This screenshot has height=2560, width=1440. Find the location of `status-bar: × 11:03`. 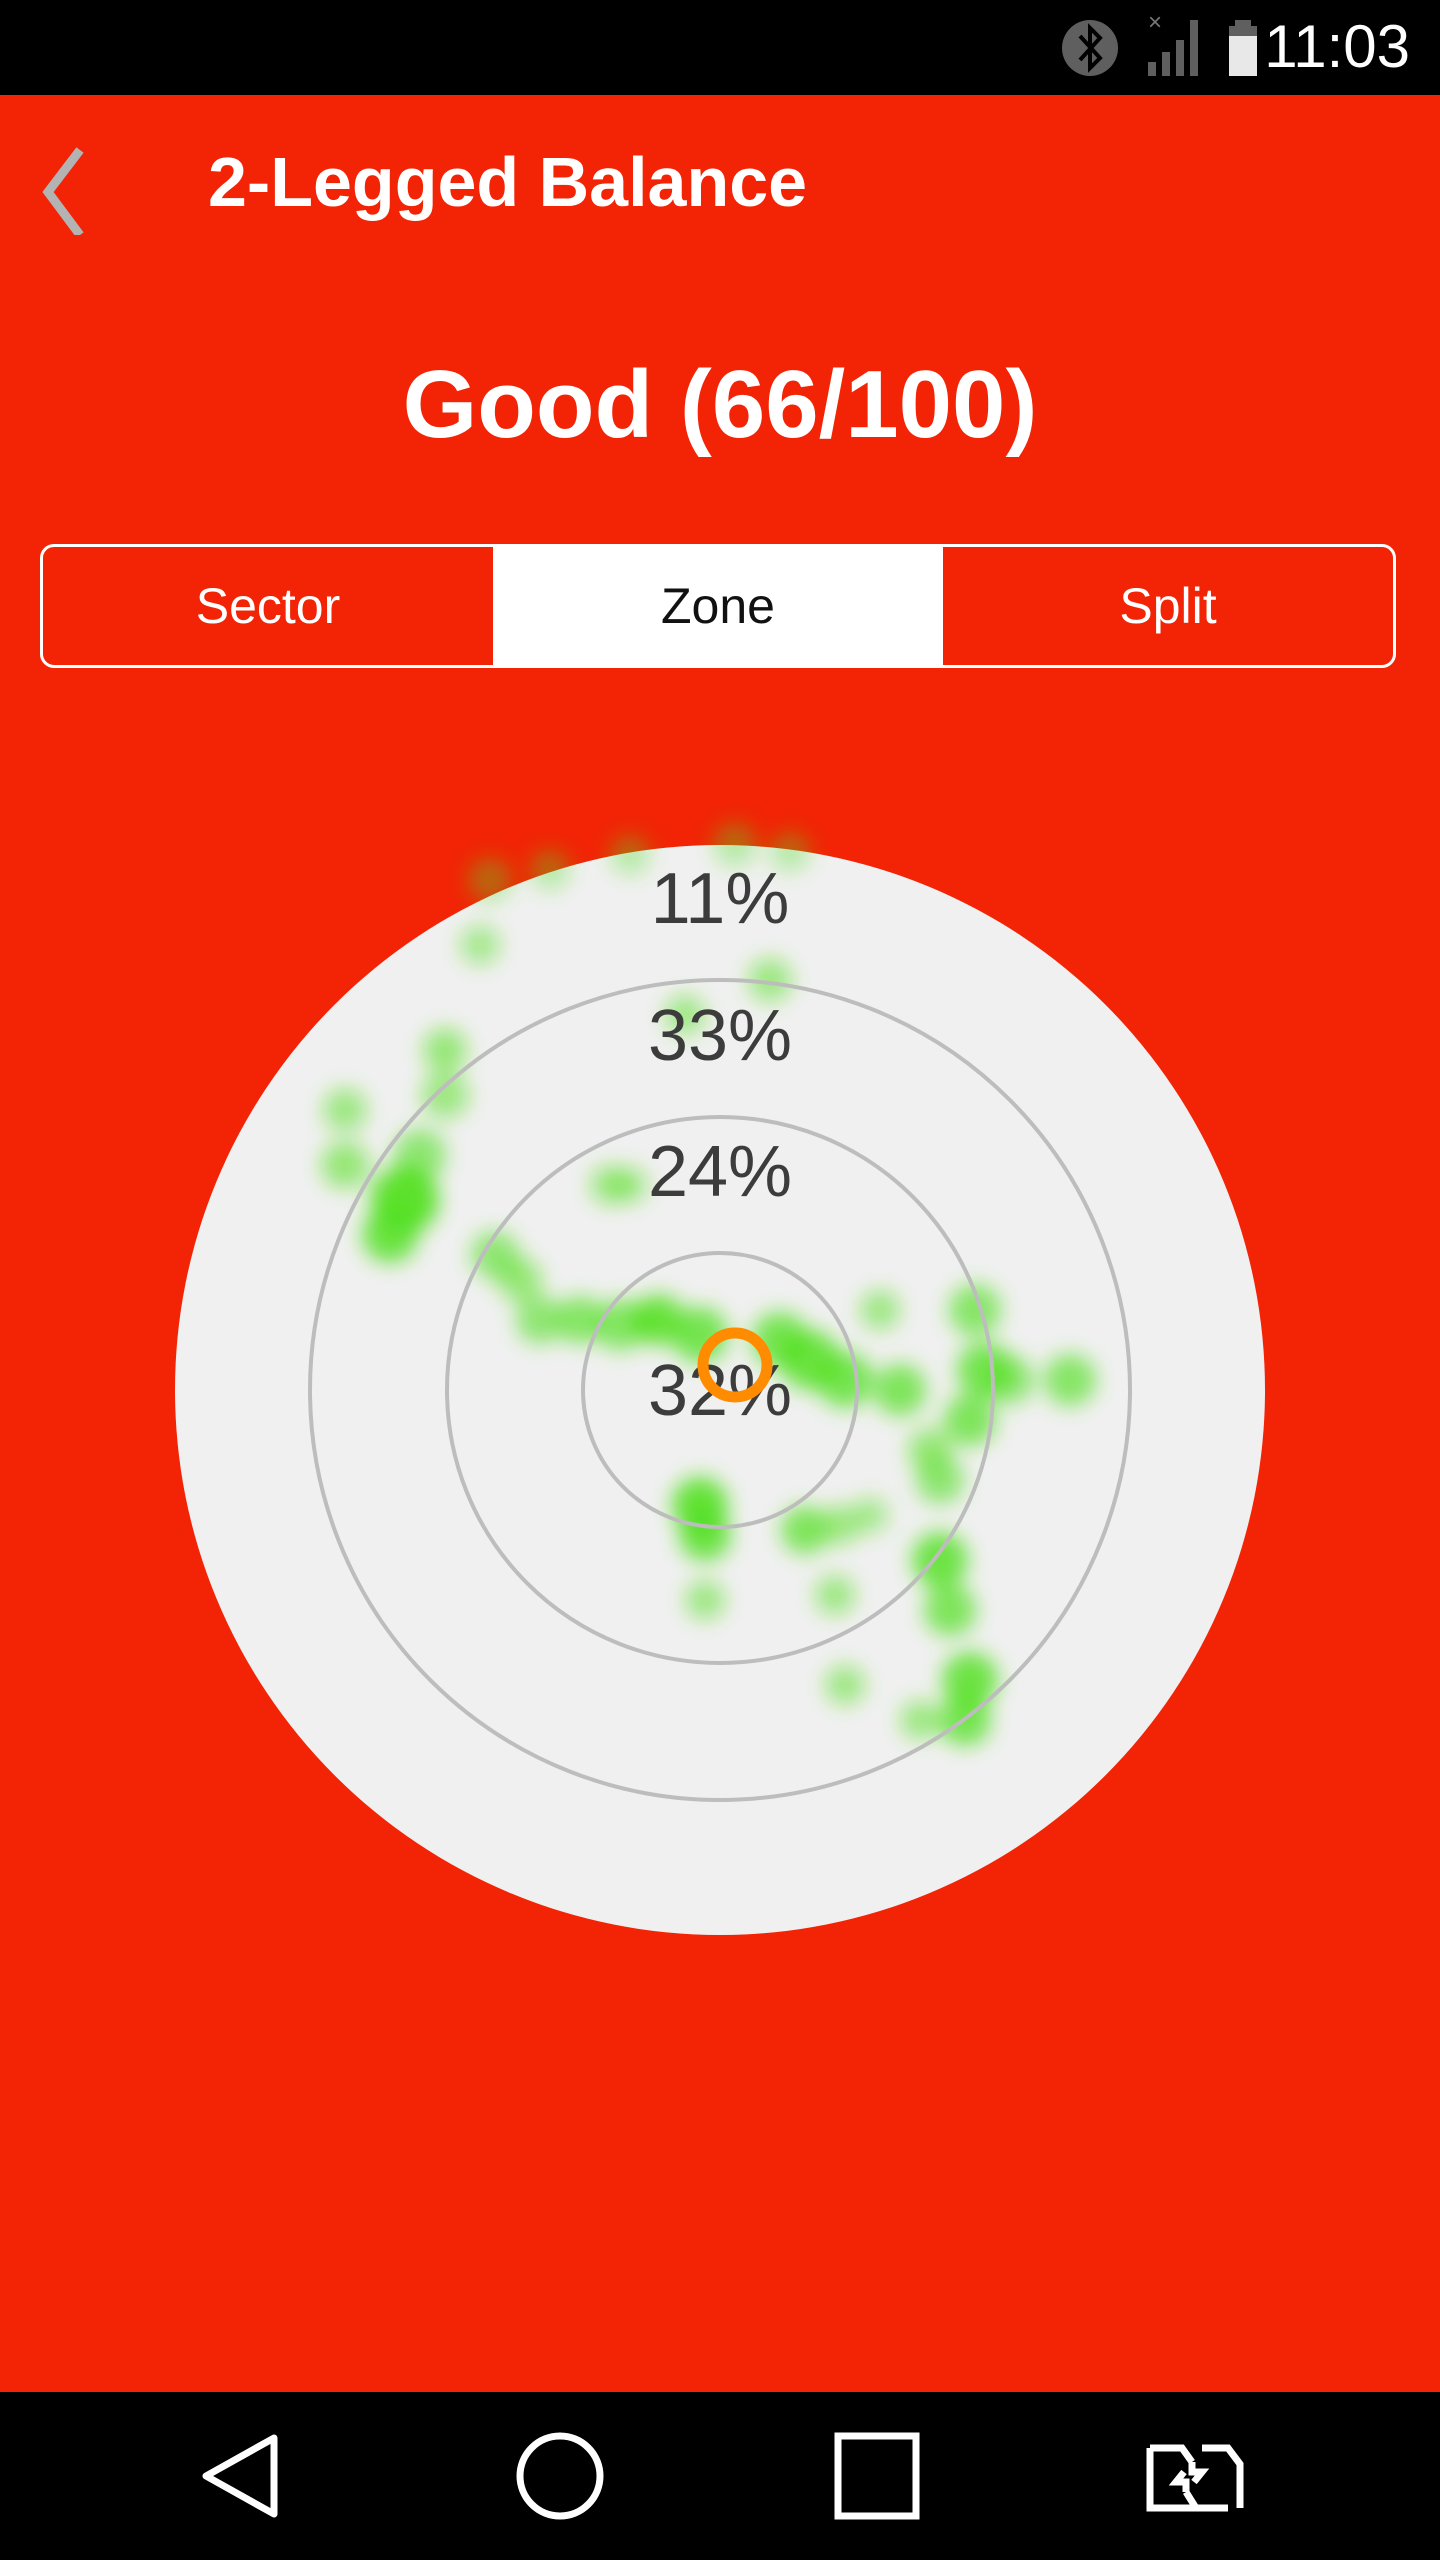

status-bar: × 11:03 is located at coordinates (720, 47).